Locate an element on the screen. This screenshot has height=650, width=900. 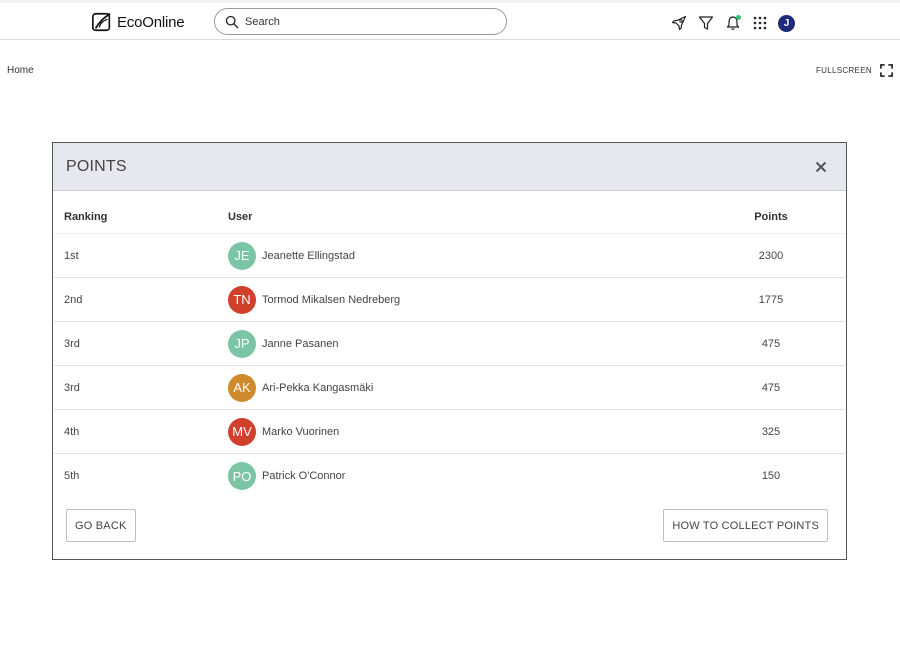
avatar: PO is located at coordinates (242, 476).